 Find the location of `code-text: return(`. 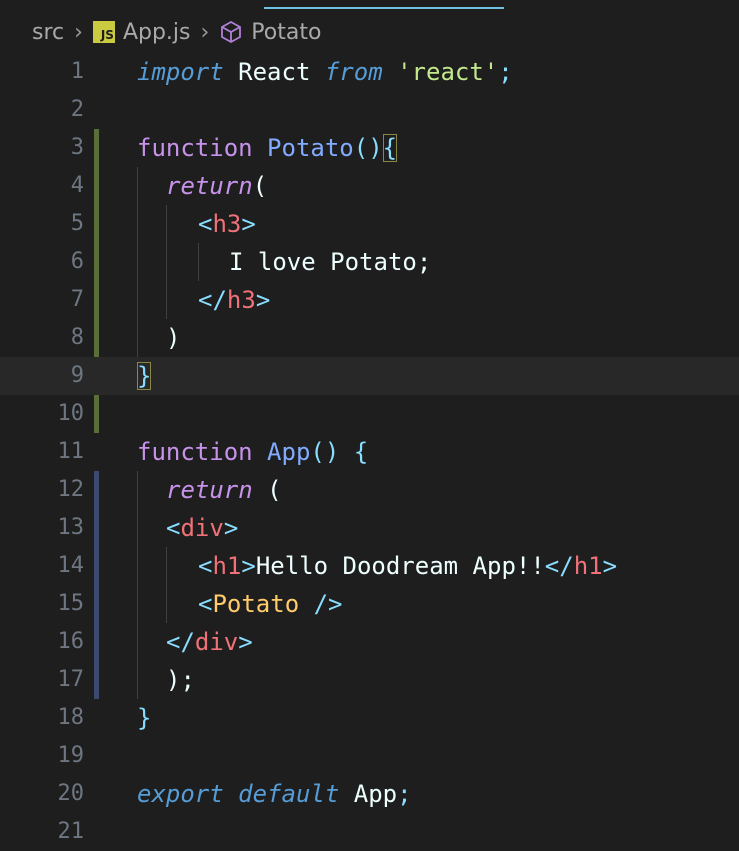

code-text: return( is located at coordinates (217, 186).